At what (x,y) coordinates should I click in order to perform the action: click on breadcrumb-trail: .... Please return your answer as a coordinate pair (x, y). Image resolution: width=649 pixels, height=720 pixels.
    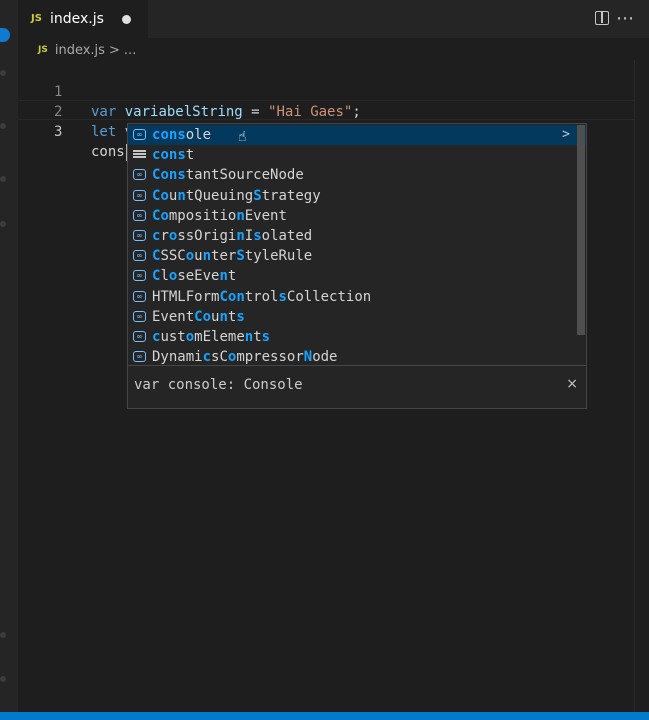
    Looking at the image, I should click on (130, 50).